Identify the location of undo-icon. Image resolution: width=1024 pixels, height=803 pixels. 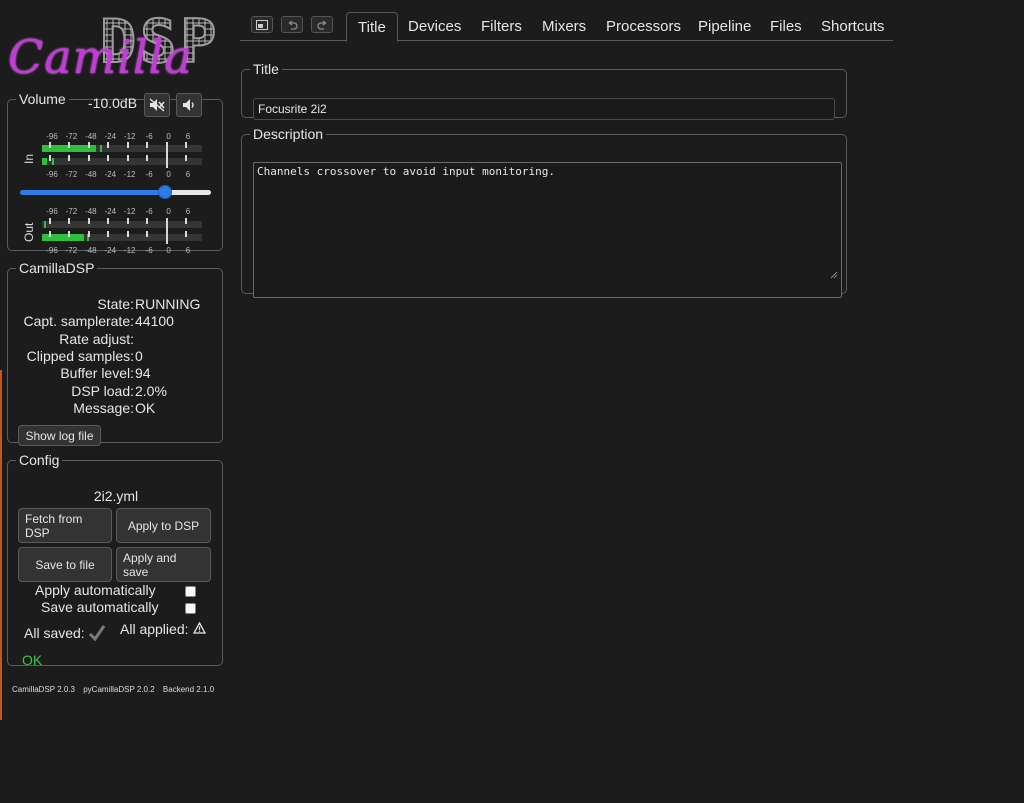
(292, 24).